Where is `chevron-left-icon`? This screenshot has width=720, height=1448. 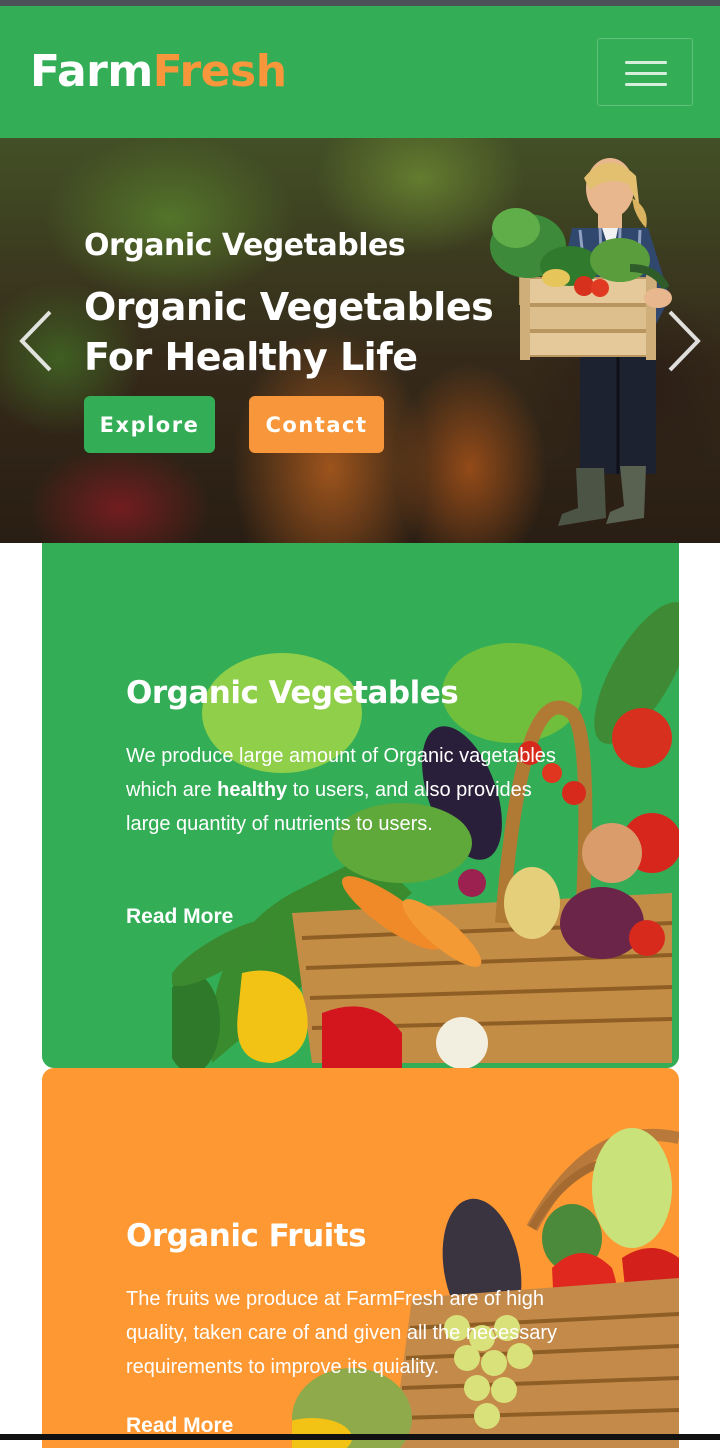
chevron-left-icon is located at coordinates (36, 341).